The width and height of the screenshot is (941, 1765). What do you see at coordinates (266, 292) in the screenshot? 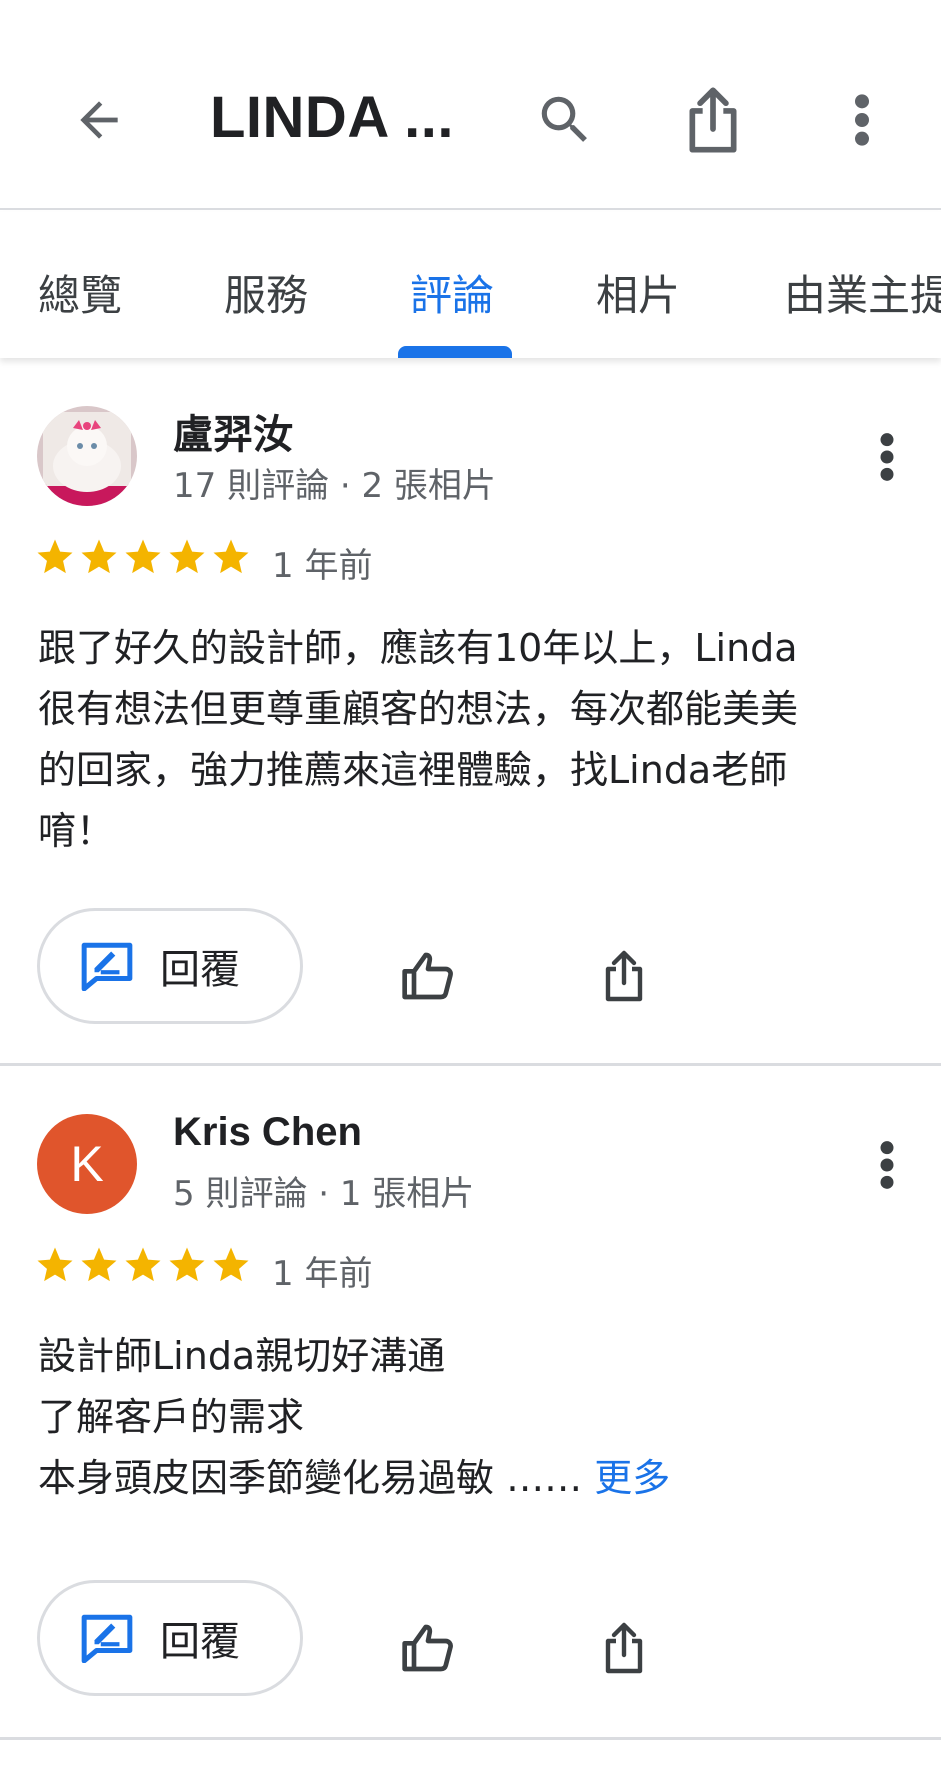
I see `tab-services: 服務` at bounding box center [266, 292].